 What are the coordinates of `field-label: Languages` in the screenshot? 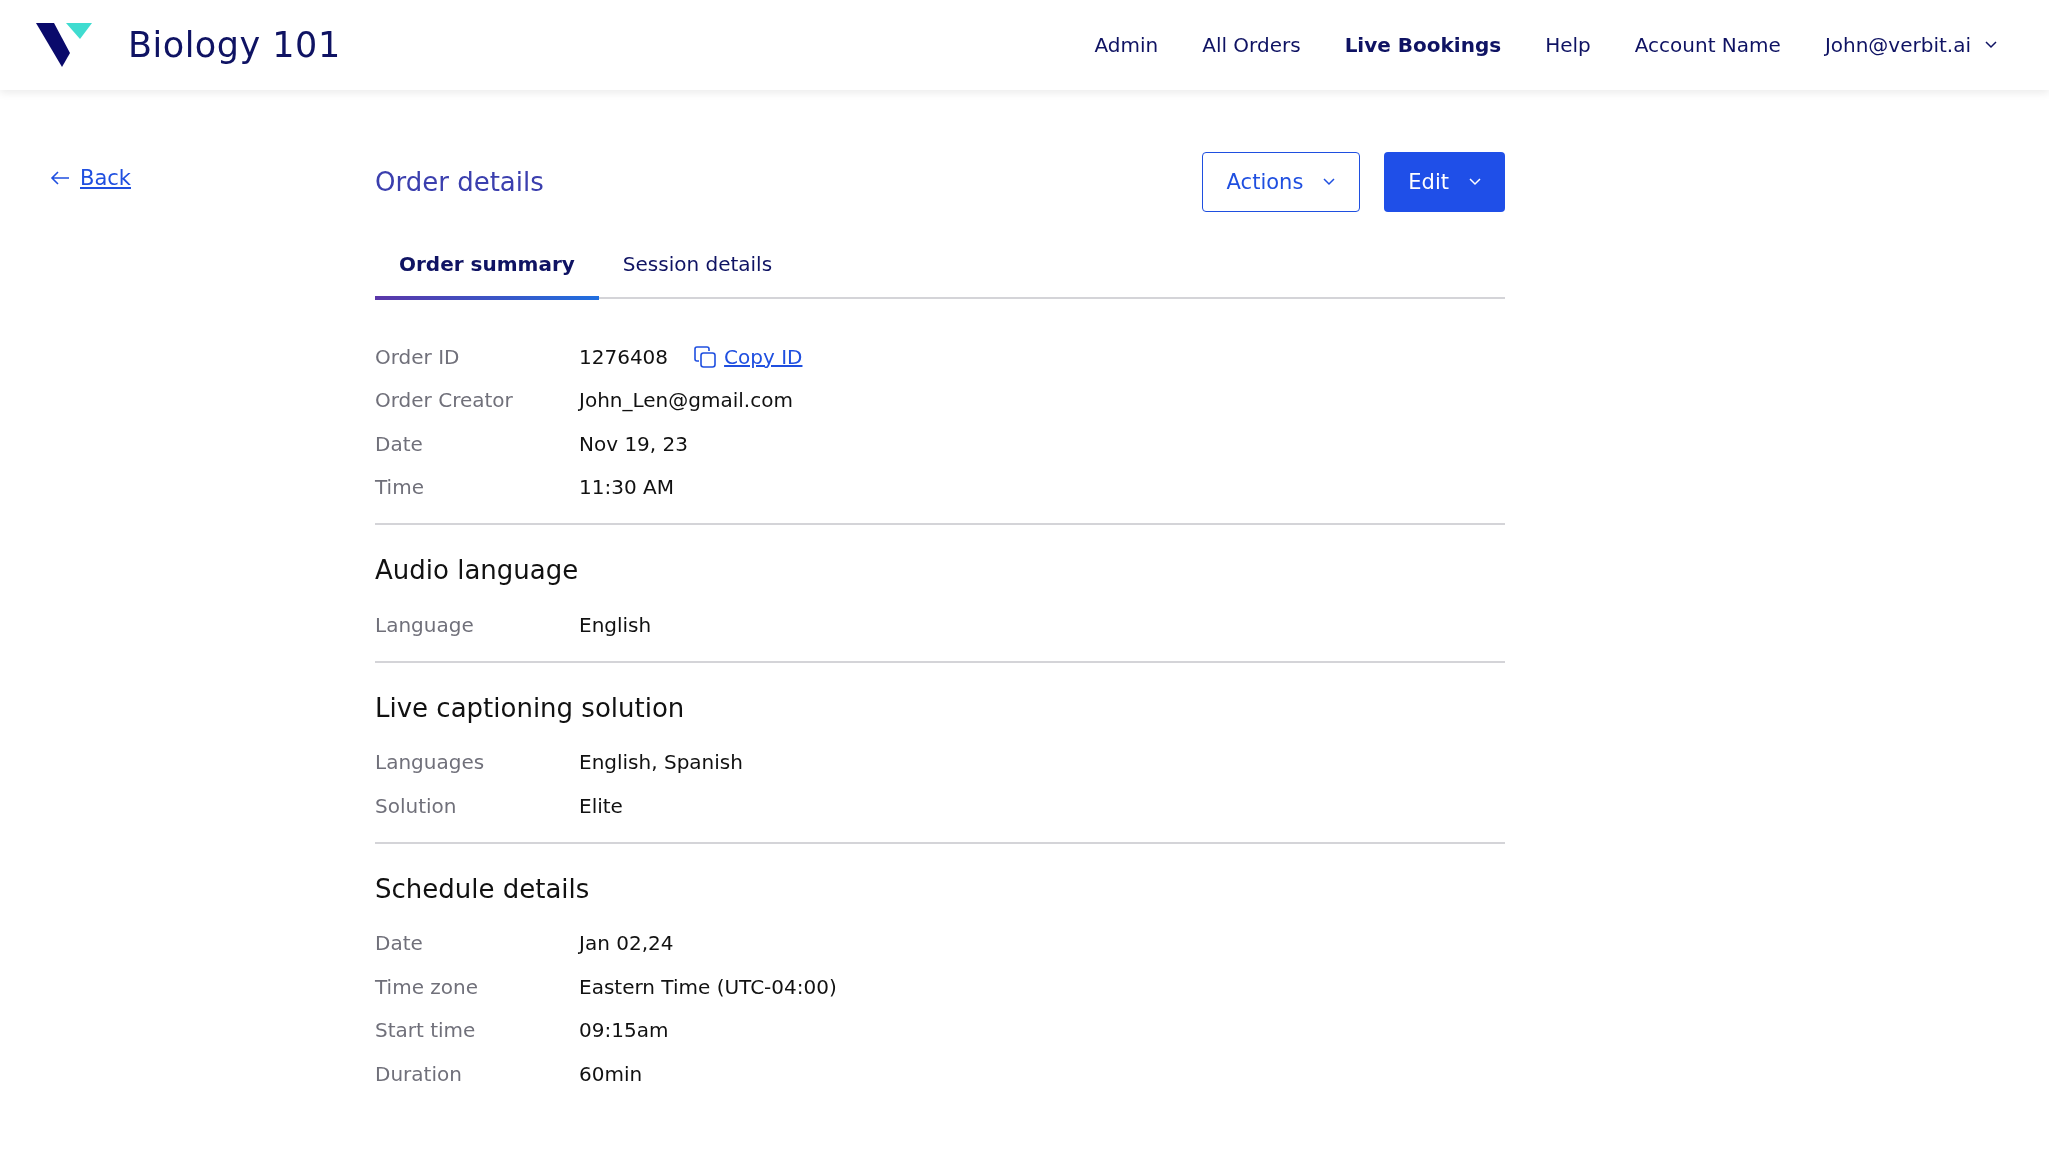 It's located at (430, 762).